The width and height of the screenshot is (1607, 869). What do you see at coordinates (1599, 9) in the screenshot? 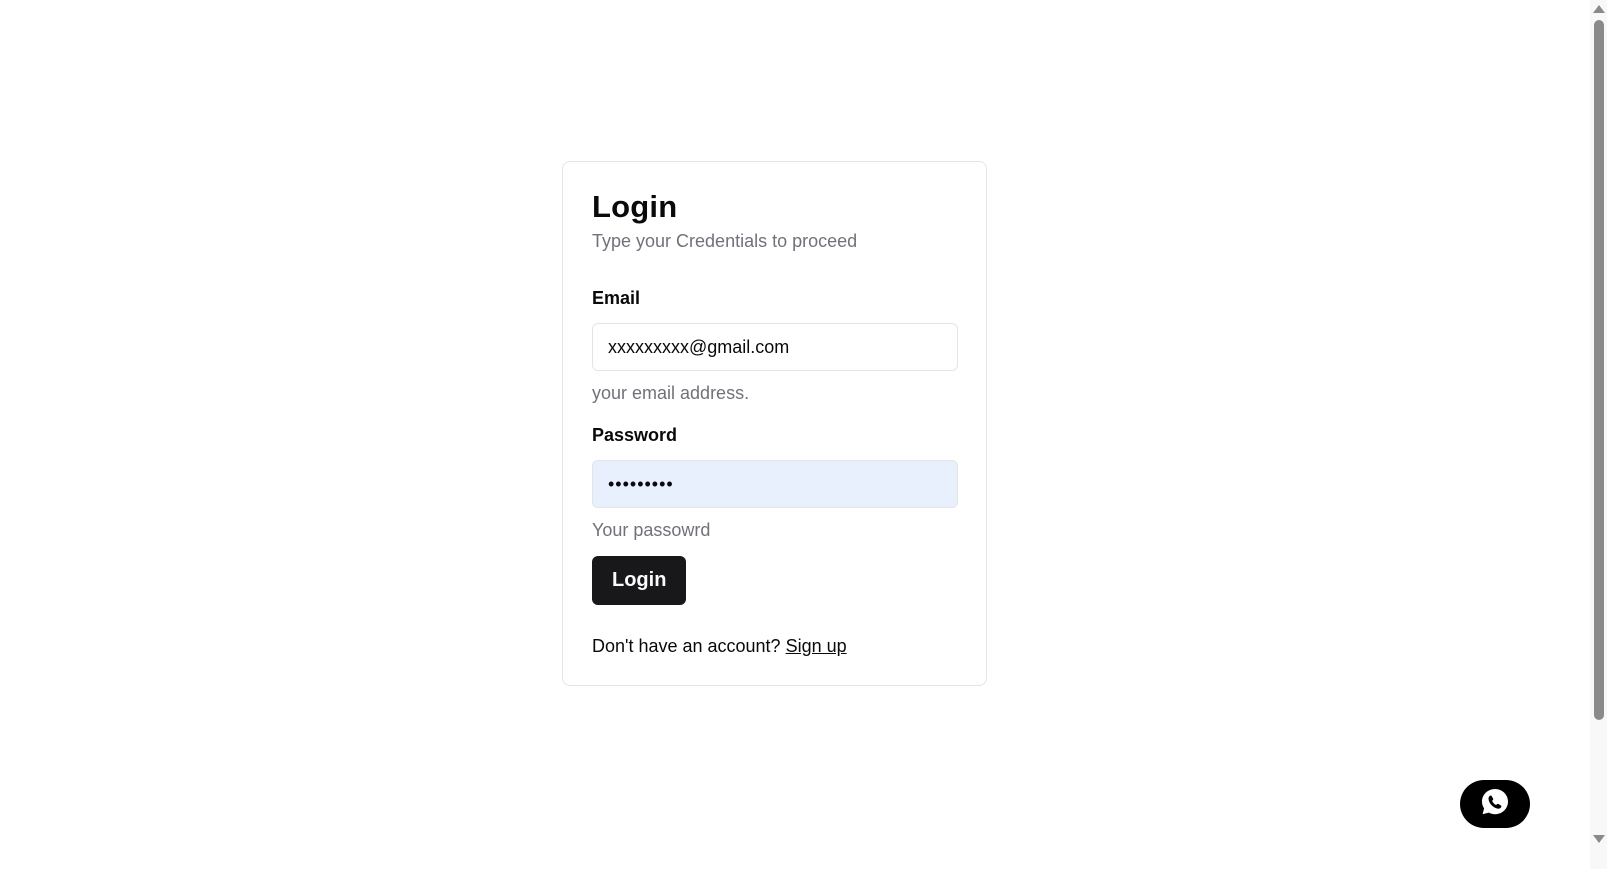
I see `scroll-up-icon` at bounding box center [1599, 9].